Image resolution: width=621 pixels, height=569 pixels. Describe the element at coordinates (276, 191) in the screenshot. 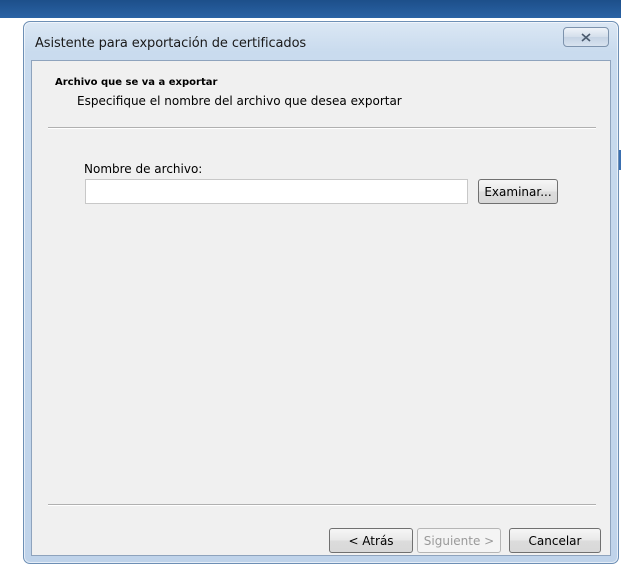

I see `filename-input` at that location.